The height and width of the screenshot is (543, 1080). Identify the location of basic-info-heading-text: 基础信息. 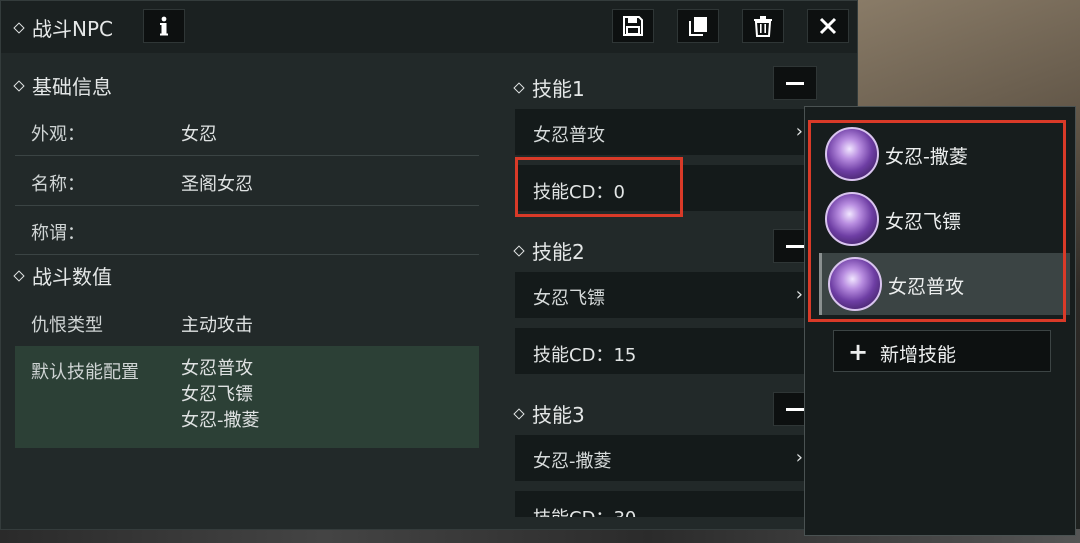
(72, 87).